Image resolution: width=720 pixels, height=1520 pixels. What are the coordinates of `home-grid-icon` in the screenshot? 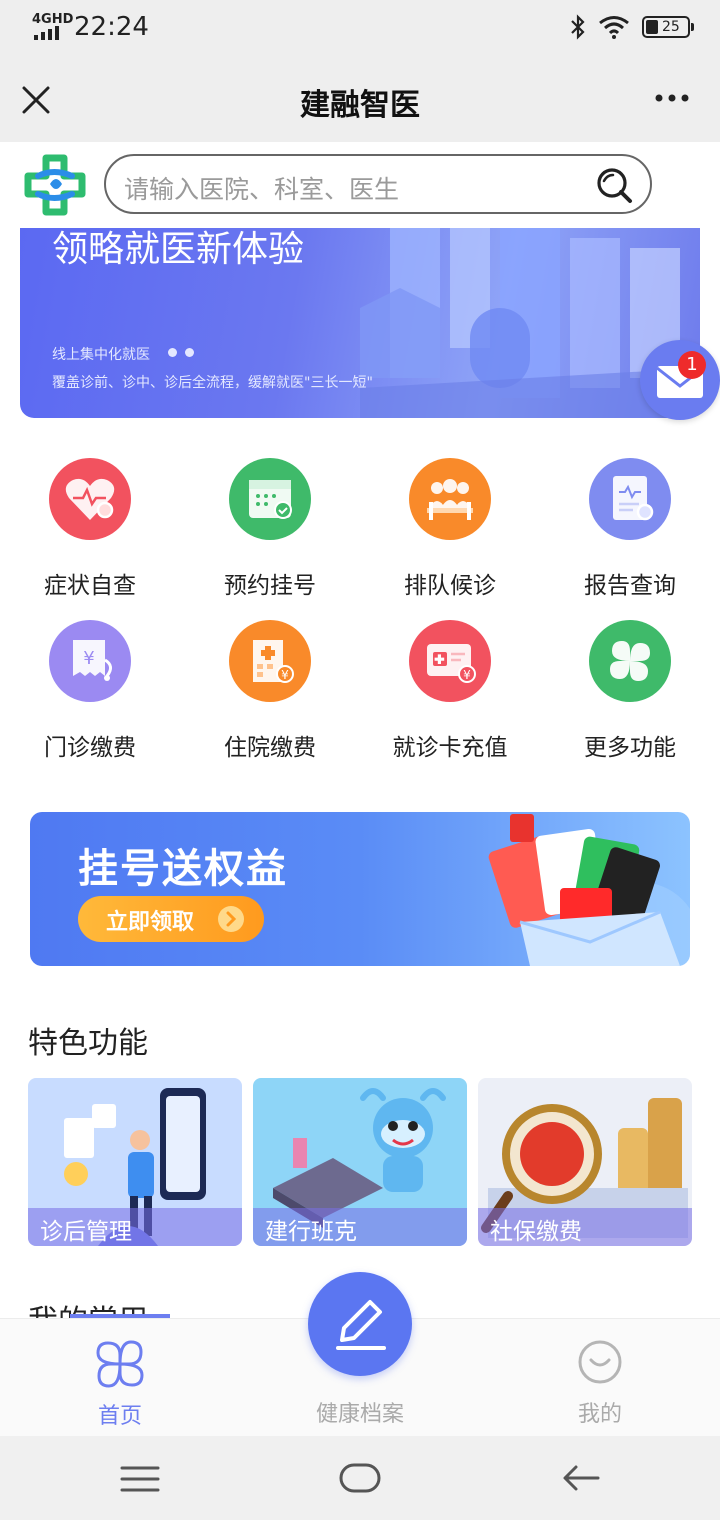 It's located at (120, 1364).